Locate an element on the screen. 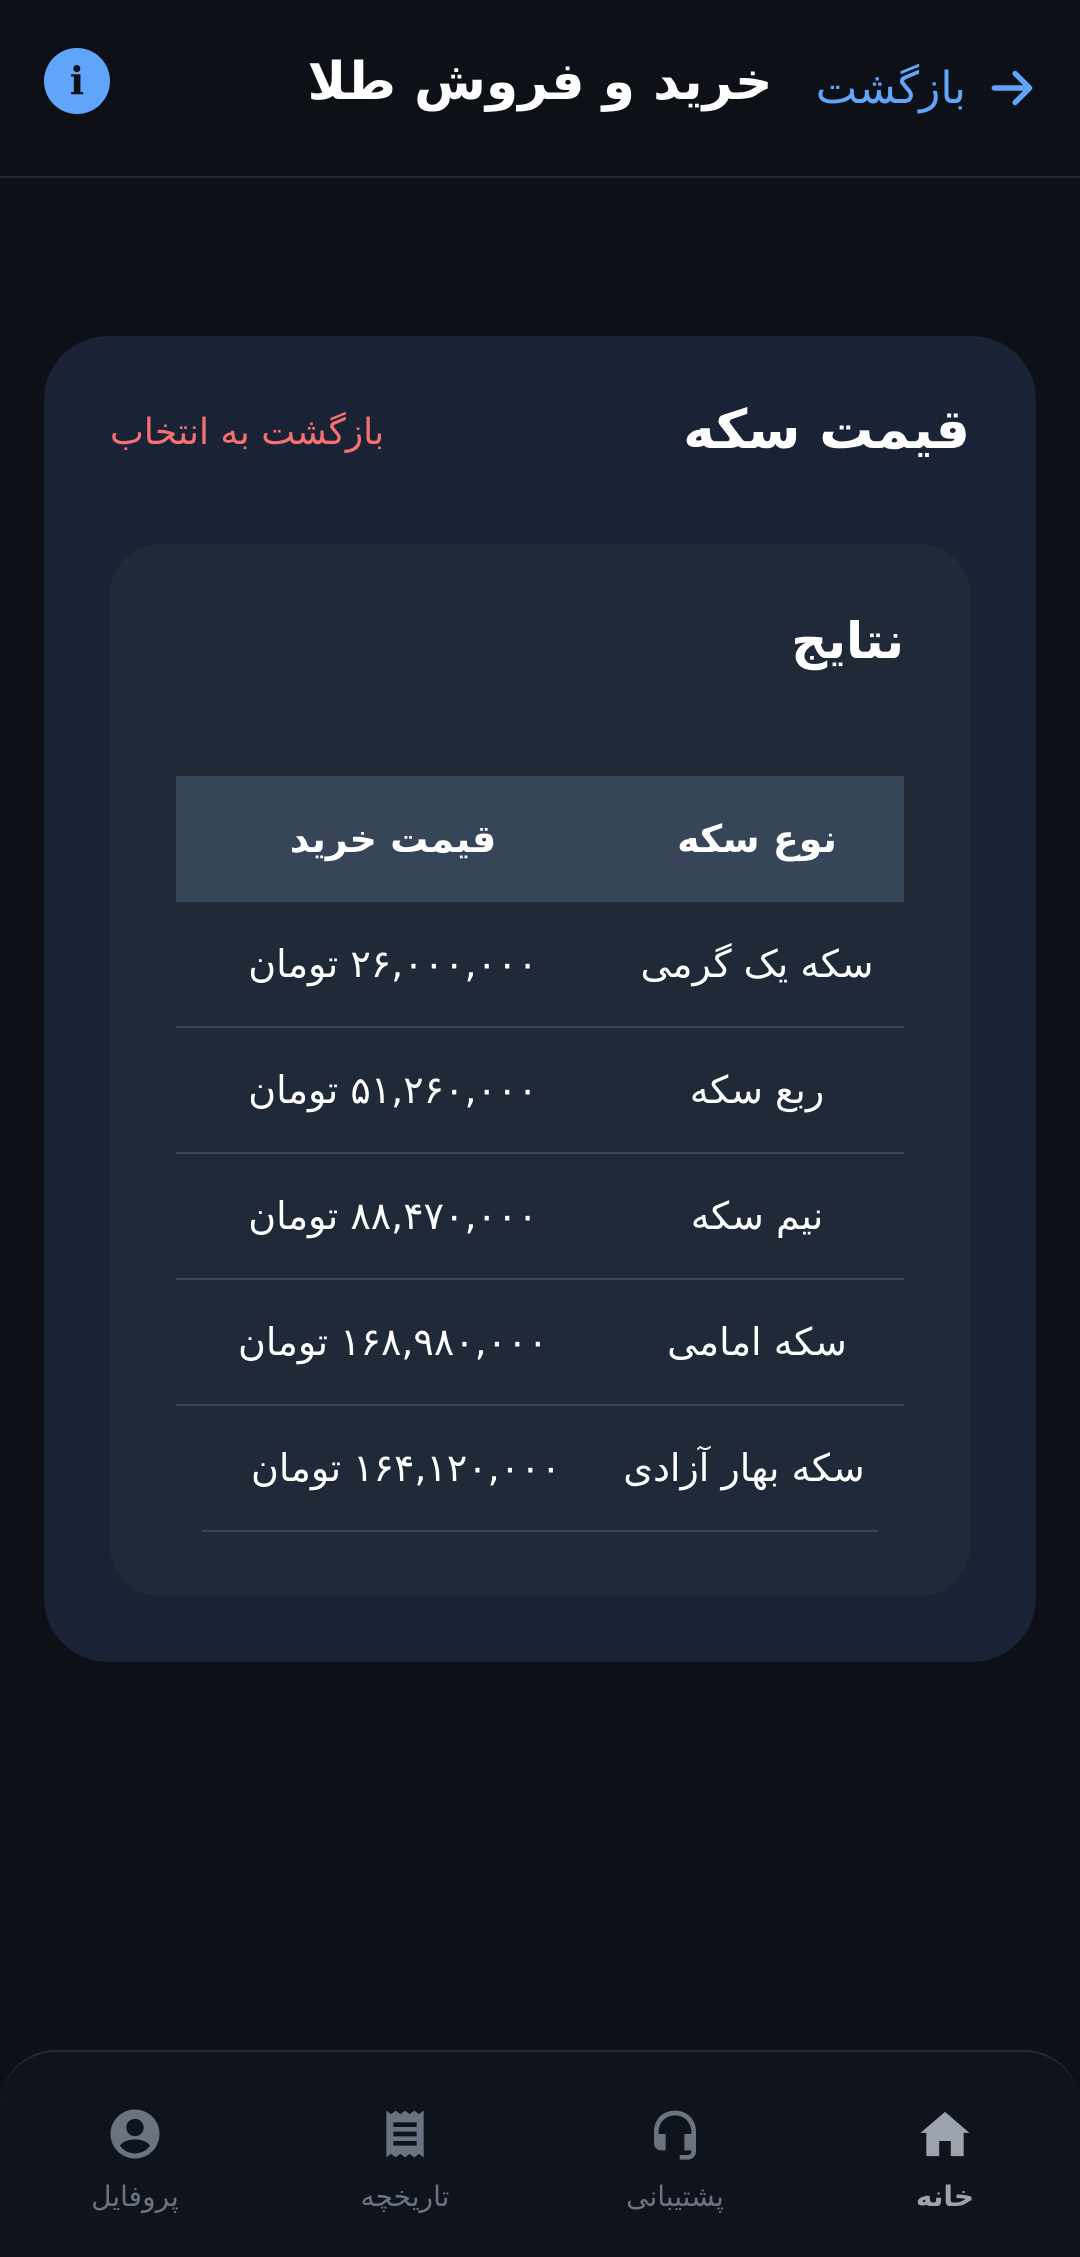 The width and height of the screenshot is (1080, 2257). home-icon is located at coordinates (945, 2134).